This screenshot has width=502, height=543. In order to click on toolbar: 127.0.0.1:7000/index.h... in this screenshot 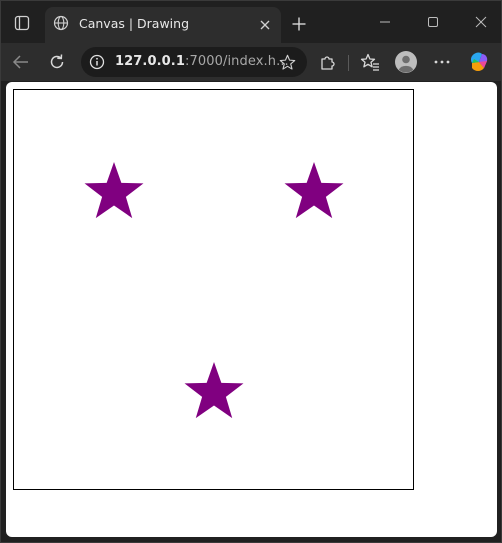, I will do `click(251, 62)`.